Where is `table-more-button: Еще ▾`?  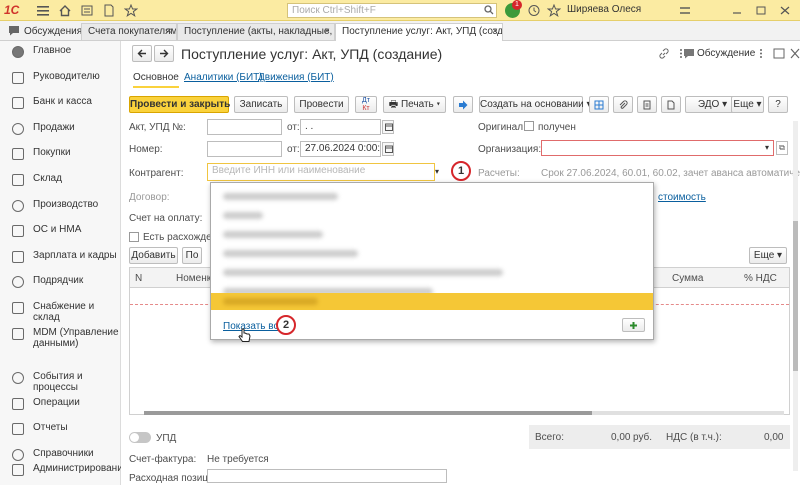
table-more-button: Еще ▾ is located at coordinates (768, 255).